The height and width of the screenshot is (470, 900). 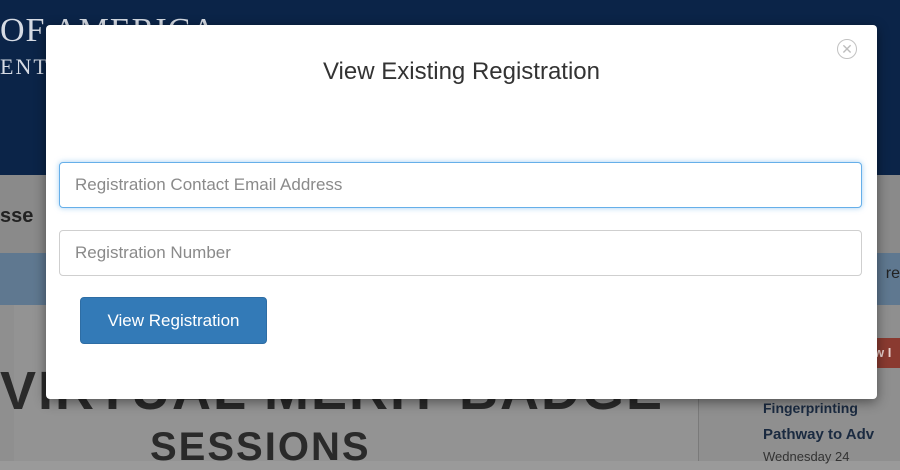 What do you see at coordinates (461, 71) in the screenshot?
I see `modal-title: View Existing Registration` at bounding box center [461, 71].